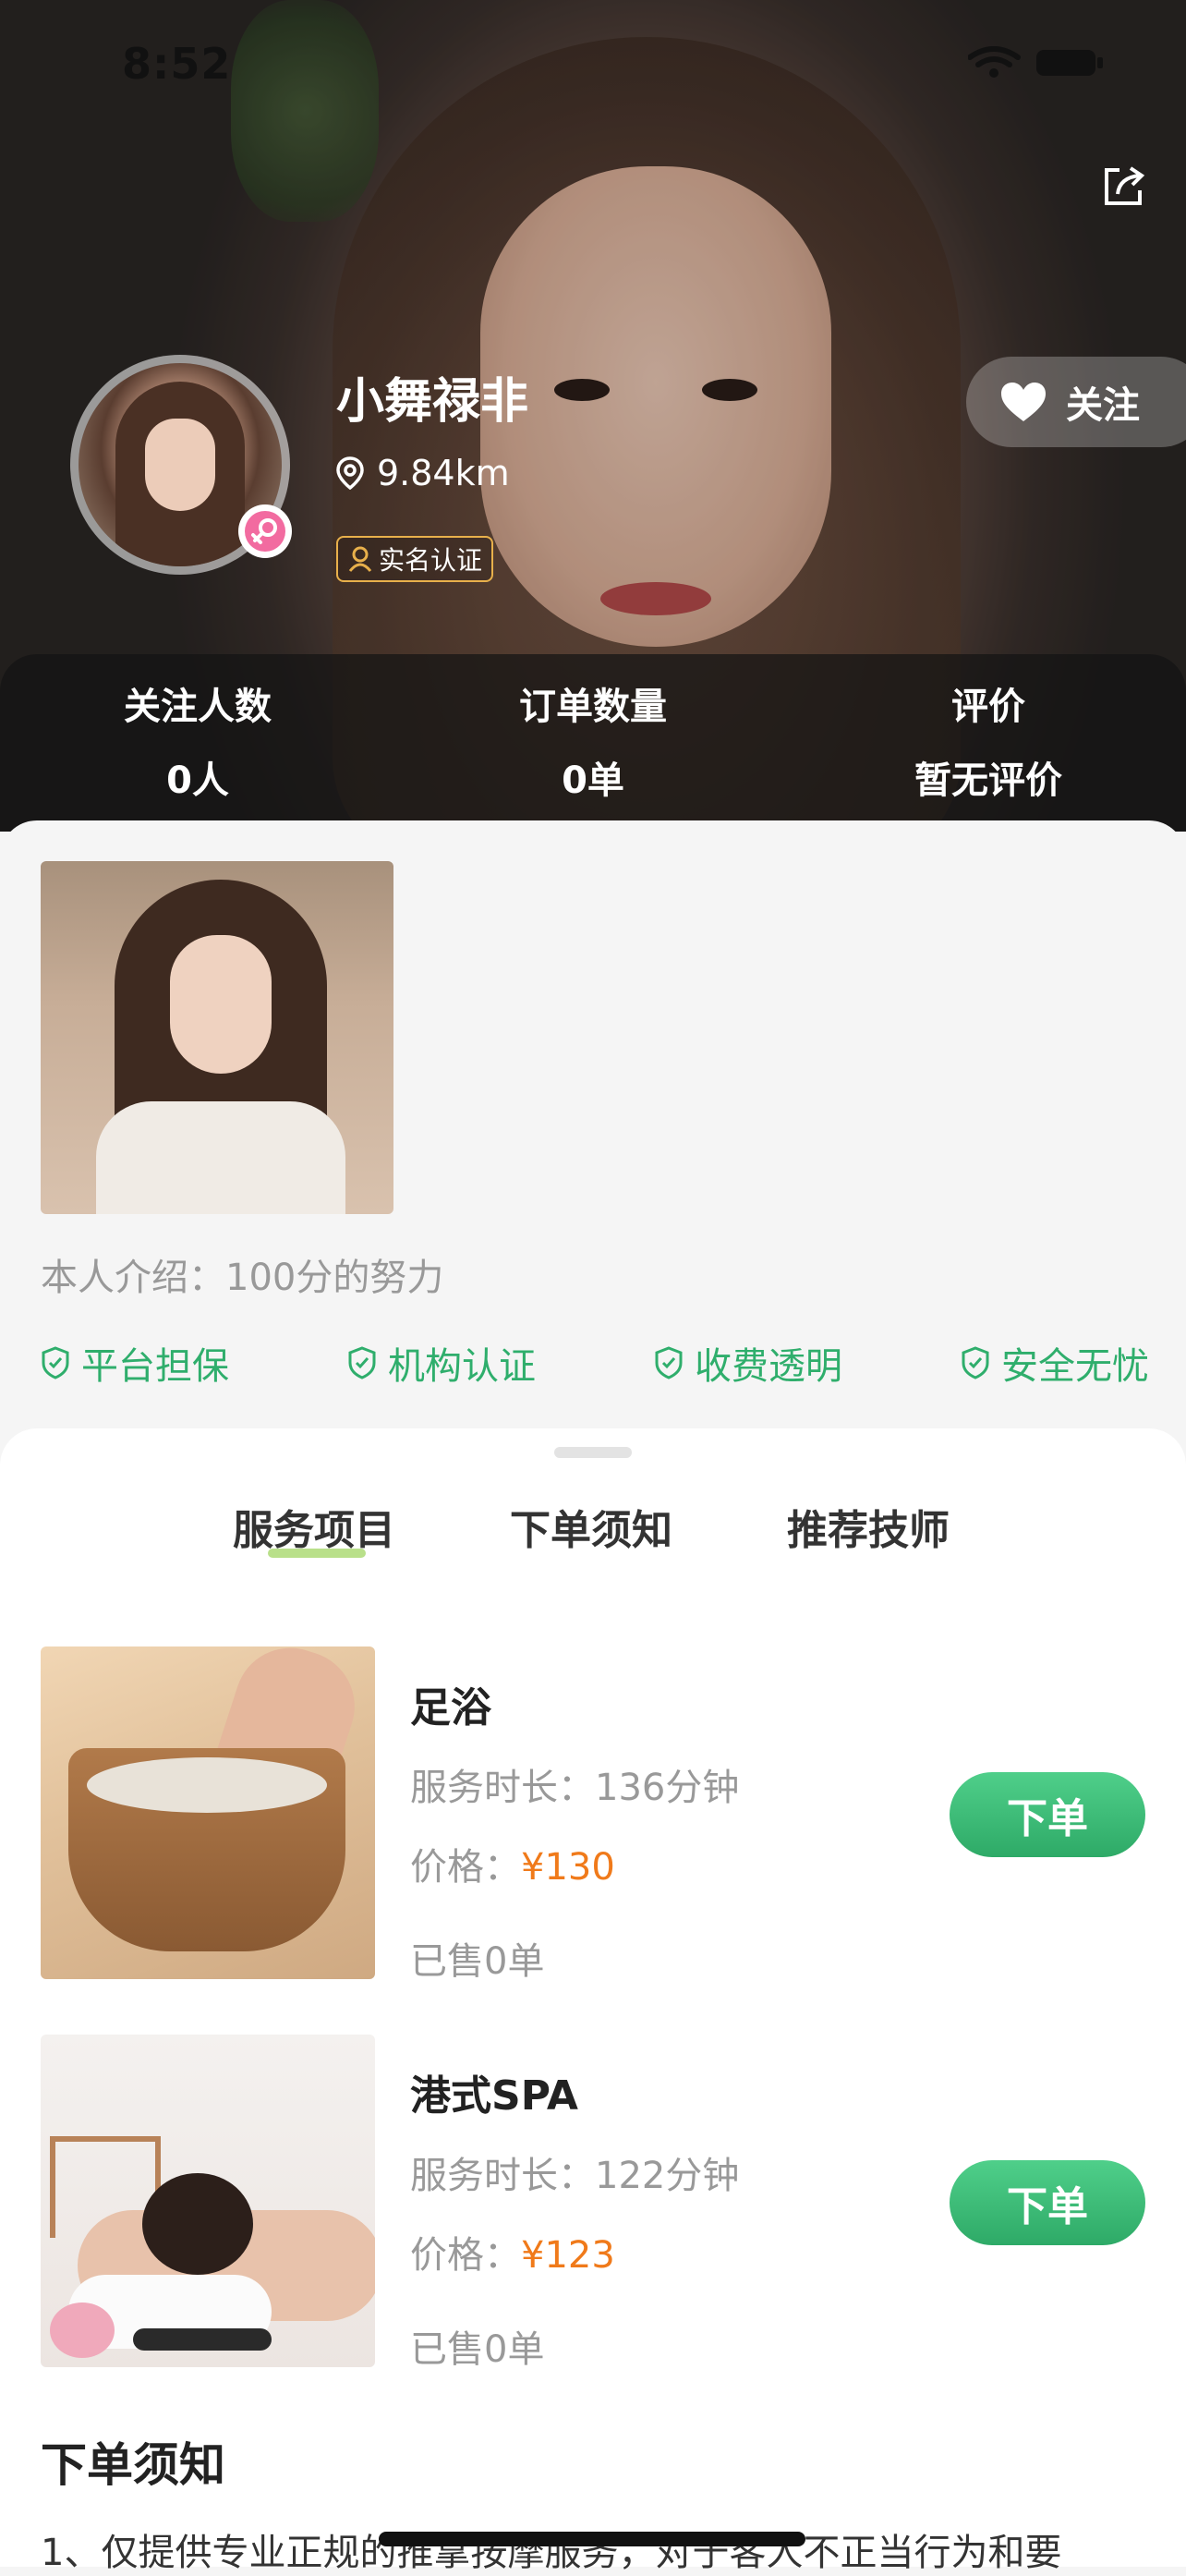  I want to click on service-card: 足浴 服务时长：136分钟 价格：¥130 已售0单 下单, so click(593, 1814).